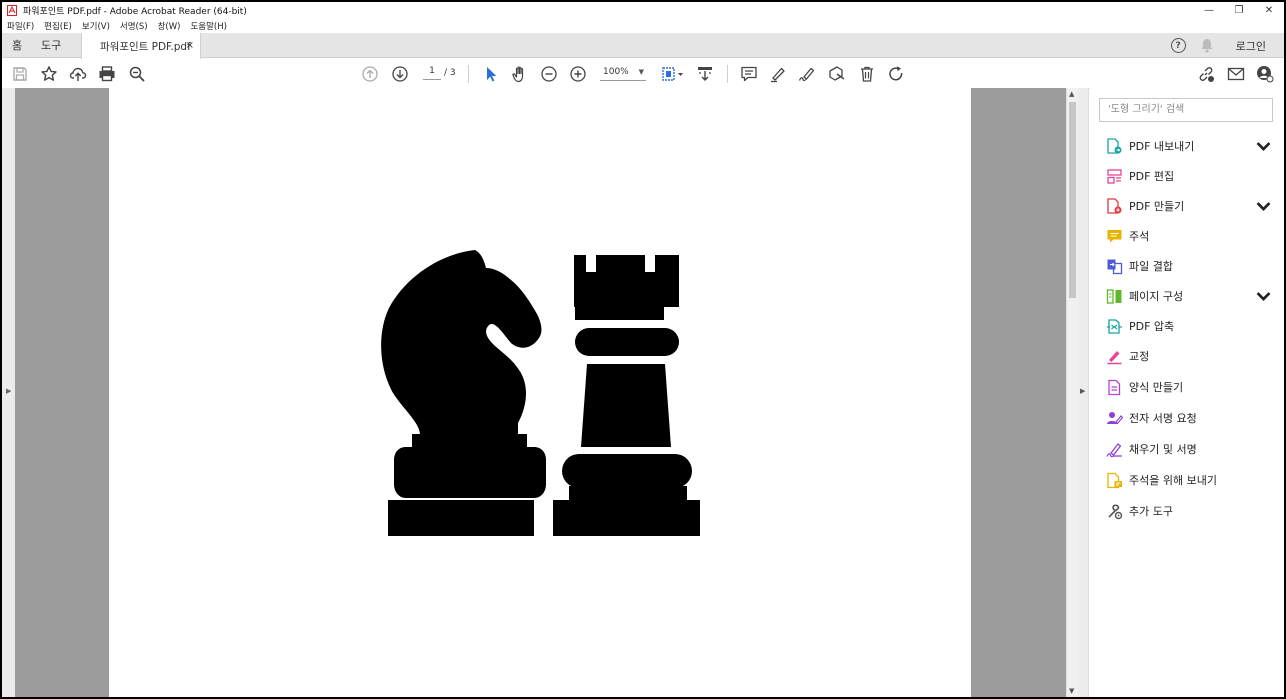 The height and width of the screenshot is (699, 1286). What do you see at coordinates (134, 26) in the screenshot?
I see `menu-sign: 서명(S)` at bounding box center [134, 26].